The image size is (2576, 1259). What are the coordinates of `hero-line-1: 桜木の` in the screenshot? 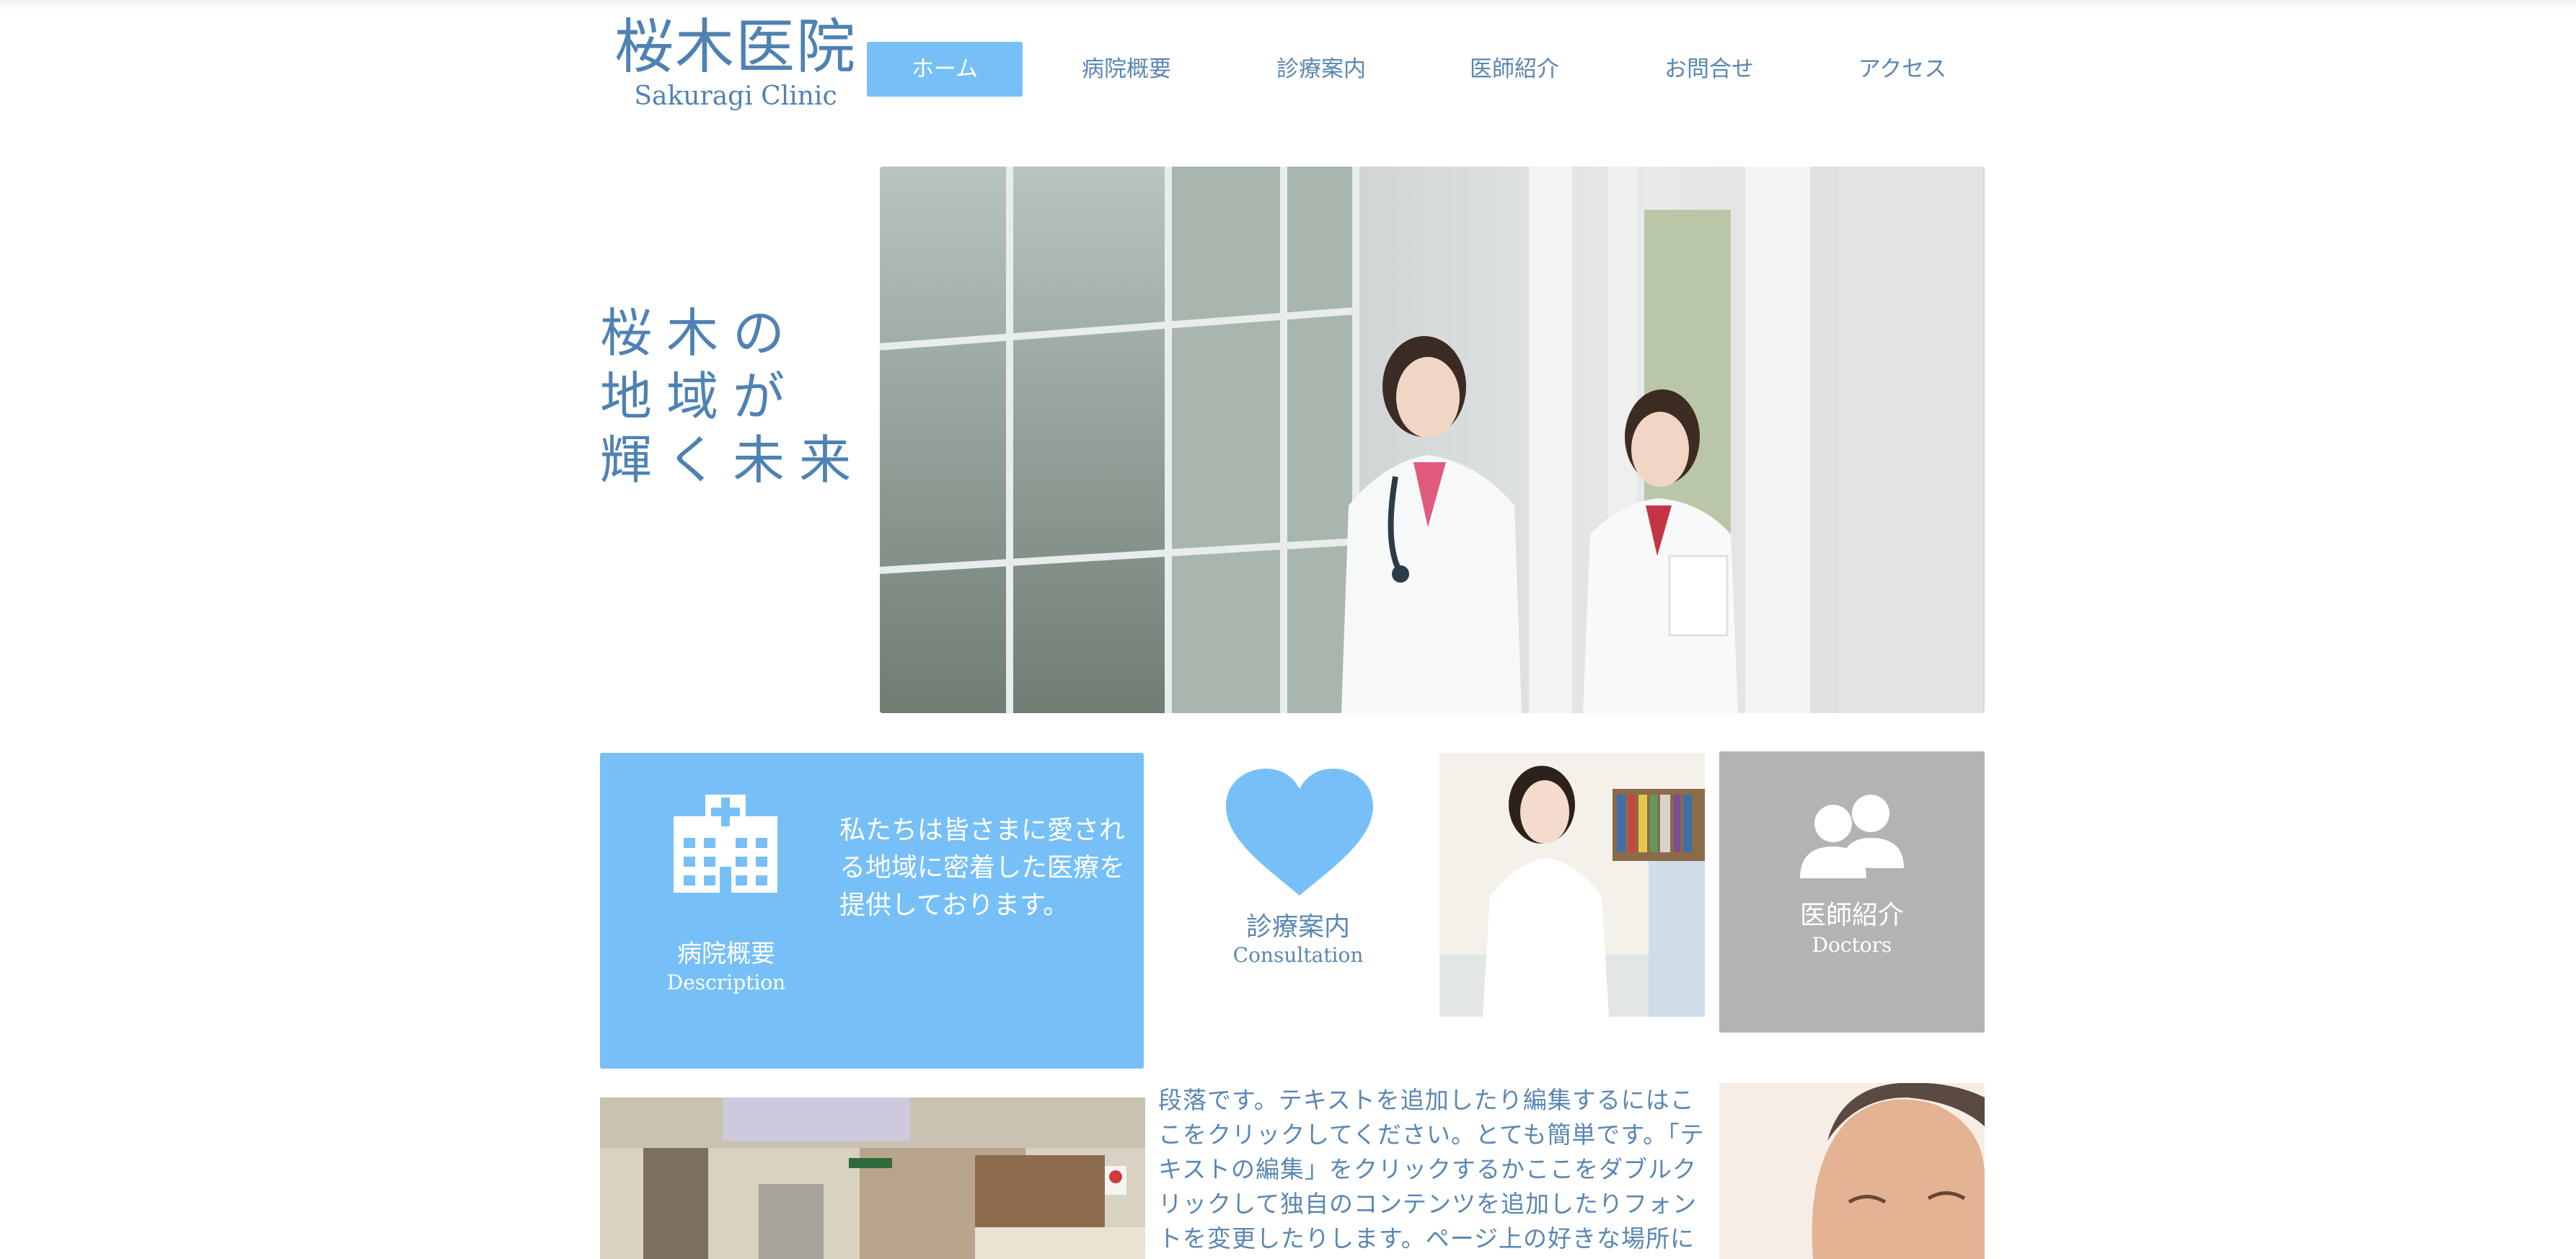 It's located at (700, 333).